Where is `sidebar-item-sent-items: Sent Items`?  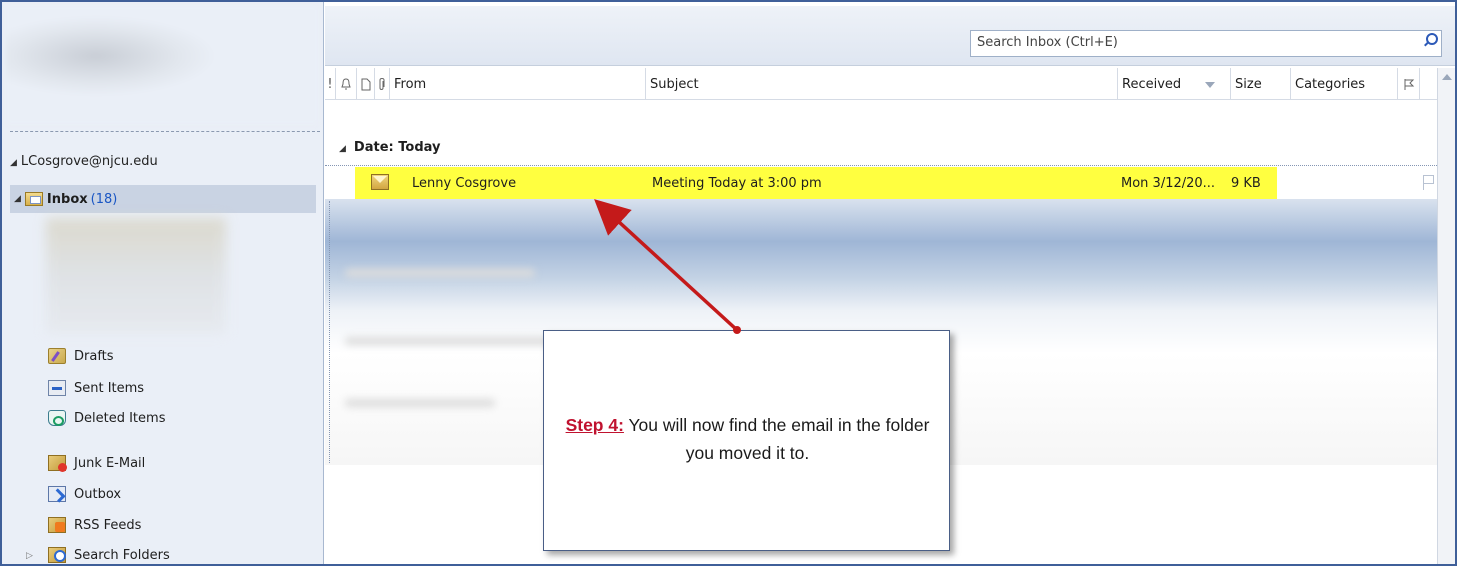
sidebar-item-sent-items: Sent Items is located at coordinates (96, 388).